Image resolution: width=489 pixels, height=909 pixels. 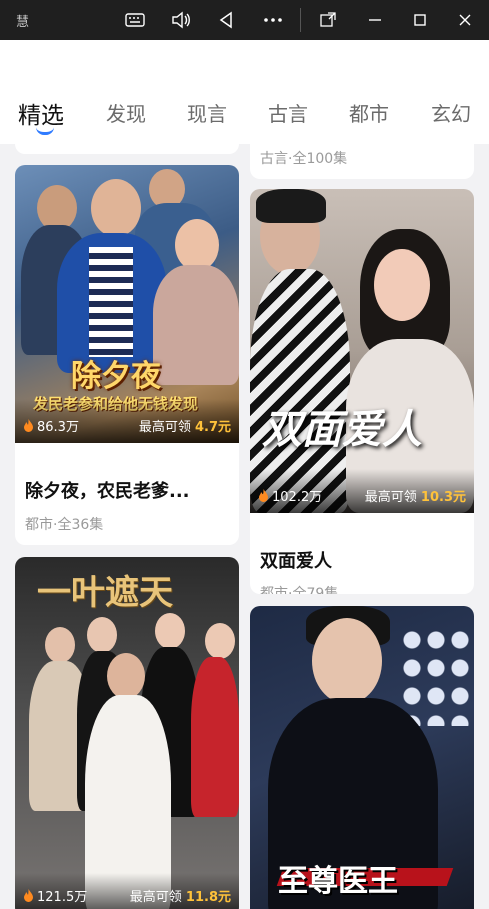 I want to click on titlebar-divider, so click(x=300, y=20).